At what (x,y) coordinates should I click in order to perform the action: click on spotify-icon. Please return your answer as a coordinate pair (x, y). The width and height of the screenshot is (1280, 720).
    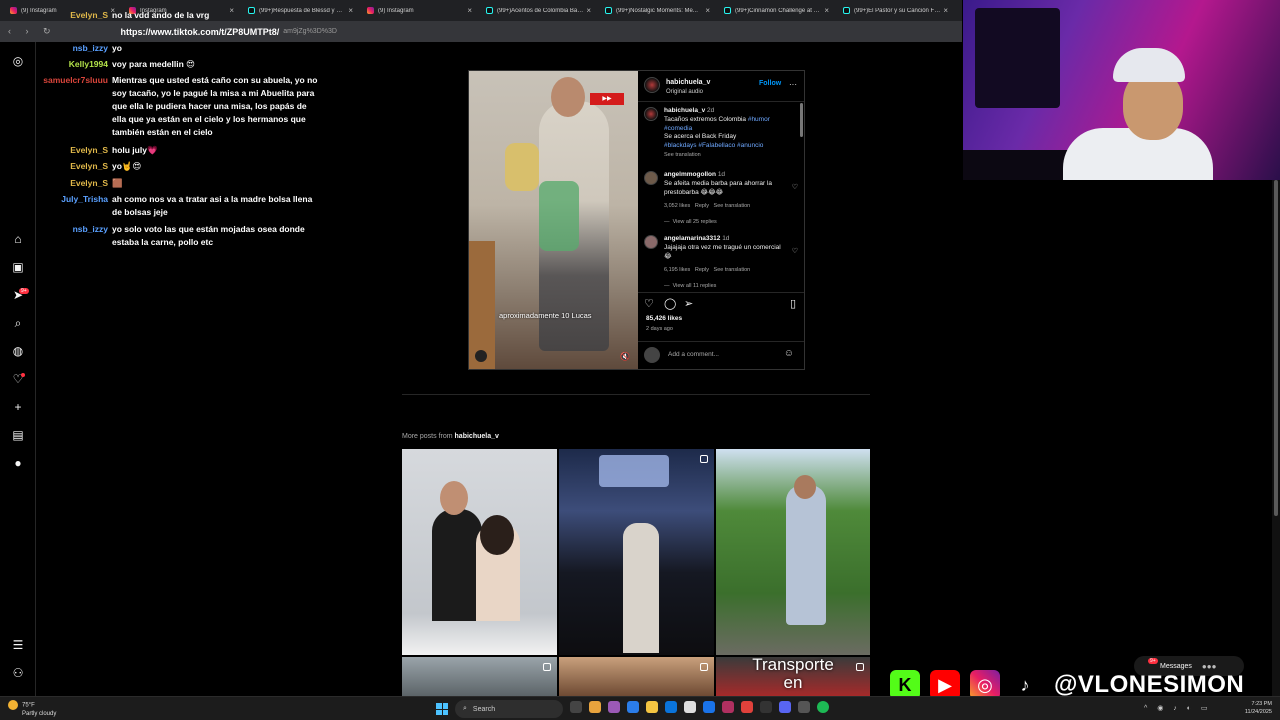
    Looking at the image, I should click on (823, 707).